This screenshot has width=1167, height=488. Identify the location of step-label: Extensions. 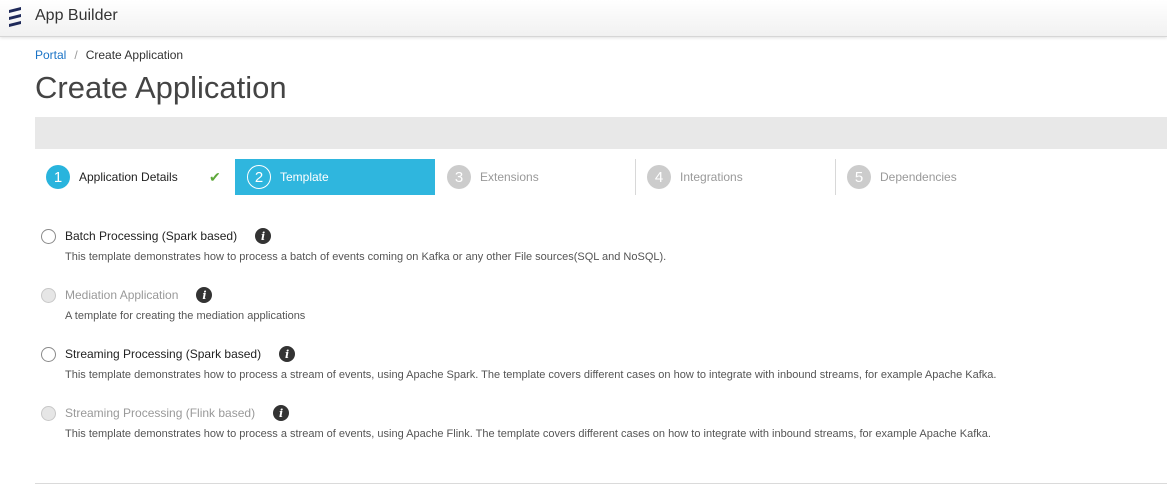
(509, 177).